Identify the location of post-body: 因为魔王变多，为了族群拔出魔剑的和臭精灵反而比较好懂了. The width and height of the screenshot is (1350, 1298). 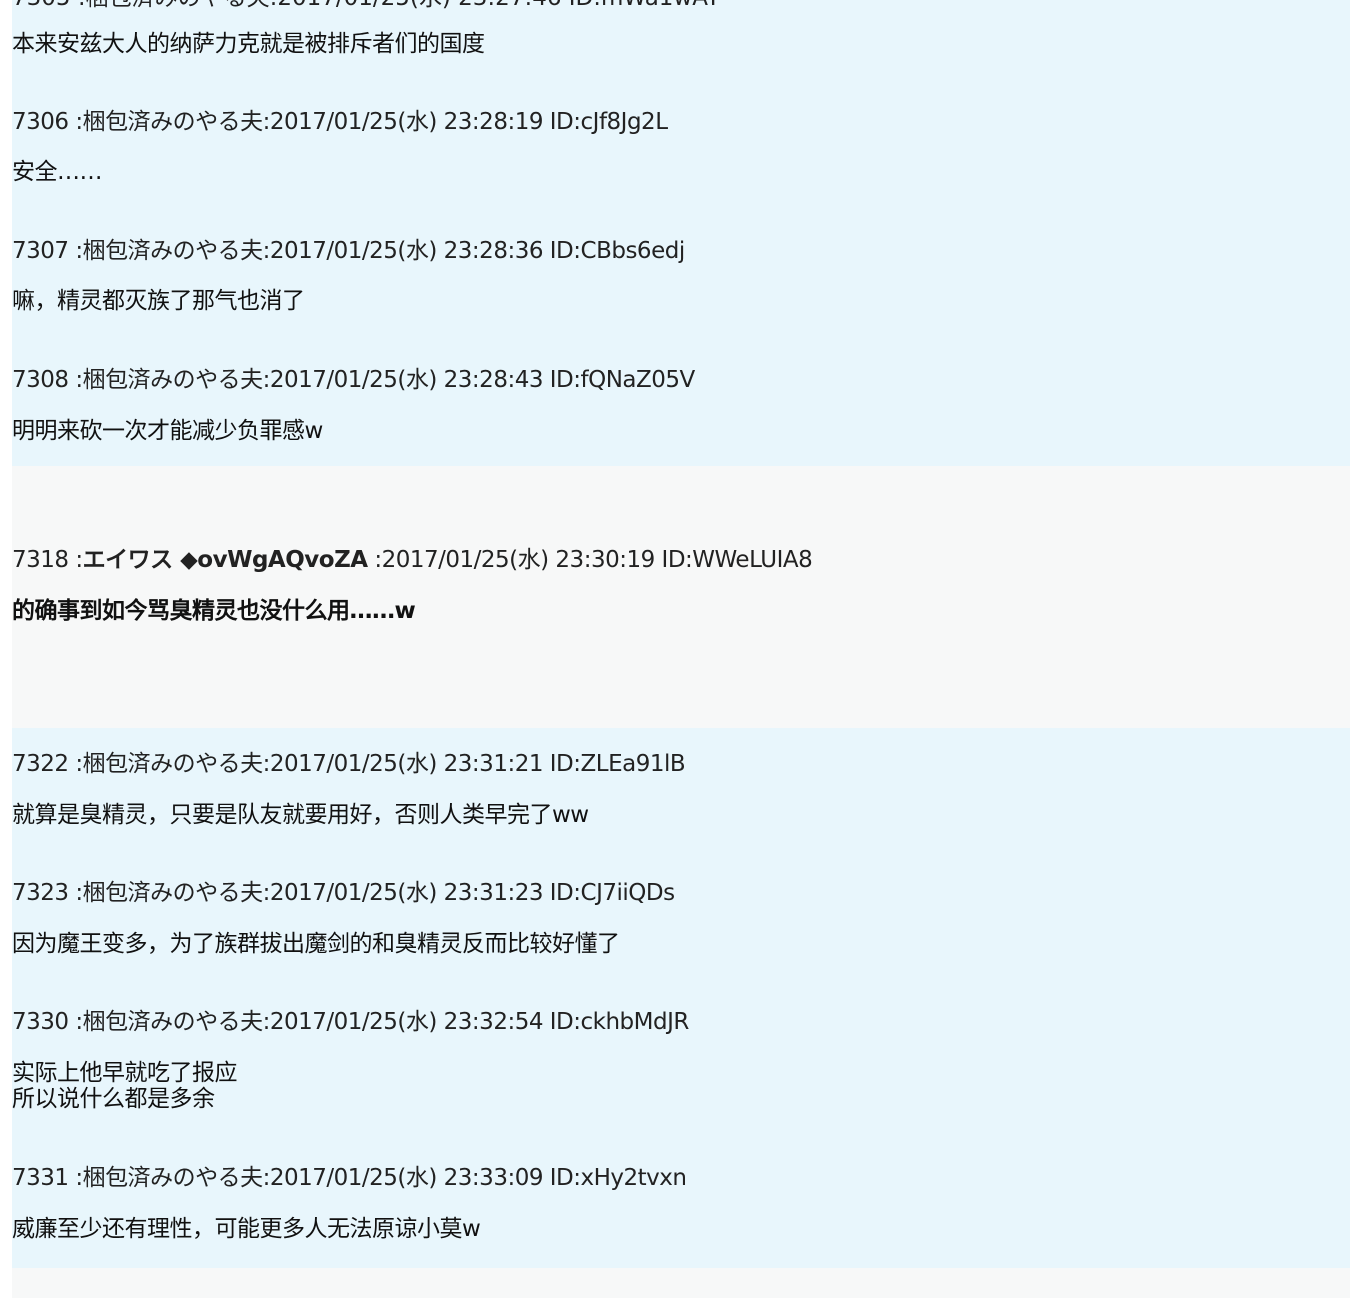
(316, 944).